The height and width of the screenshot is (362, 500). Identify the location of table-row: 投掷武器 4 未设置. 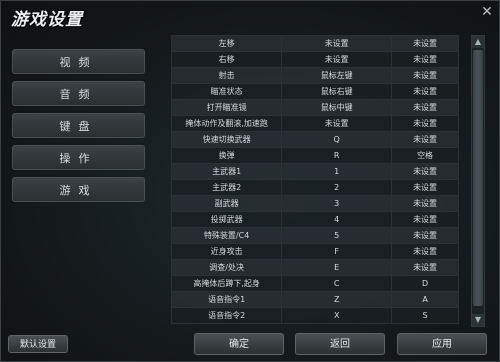
(315, 219).